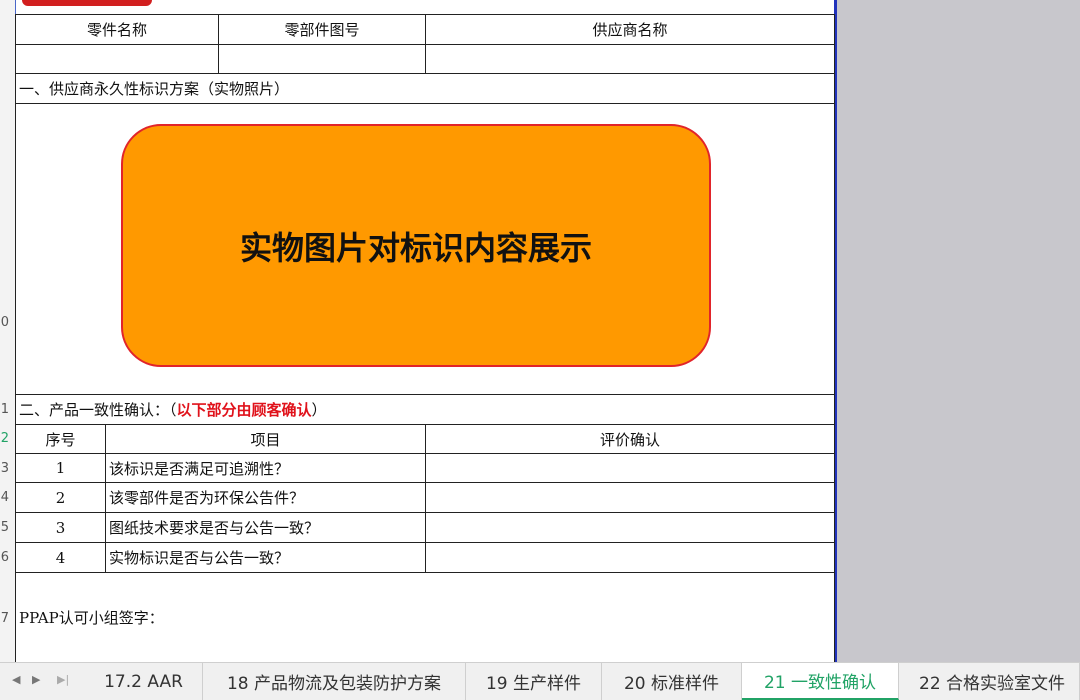 This screenshot has width=1080, height=700. What do you see at coordinates (425, 617) in the screenshot?
I see `signature-cell: PPAP认可小组签字：` at bounding box center [425, 617].